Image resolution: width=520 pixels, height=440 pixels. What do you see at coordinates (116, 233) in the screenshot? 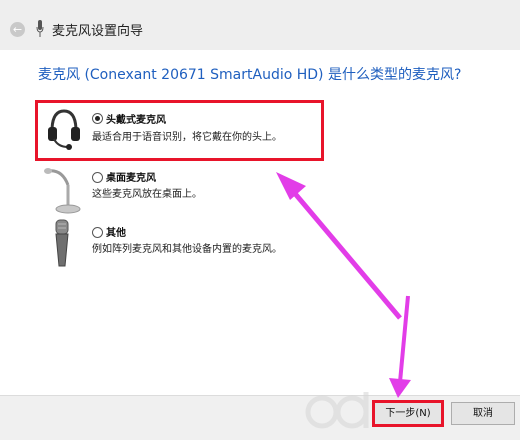
I see `other-label: 其他` at bounding box center [116, 233].